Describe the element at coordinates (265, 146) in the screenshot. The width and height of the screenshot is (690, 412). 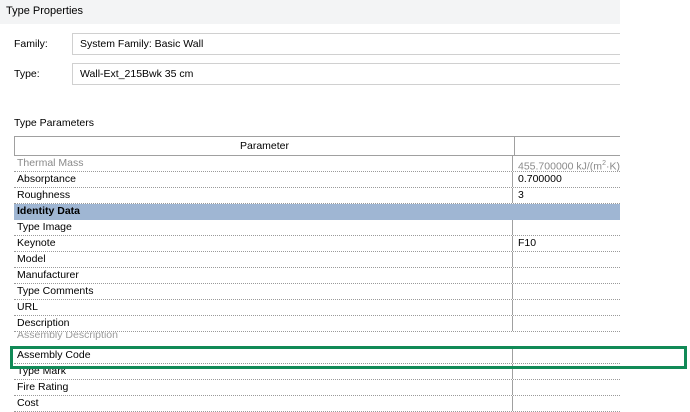
I see `parameter-column-header: Parameter` at that location.